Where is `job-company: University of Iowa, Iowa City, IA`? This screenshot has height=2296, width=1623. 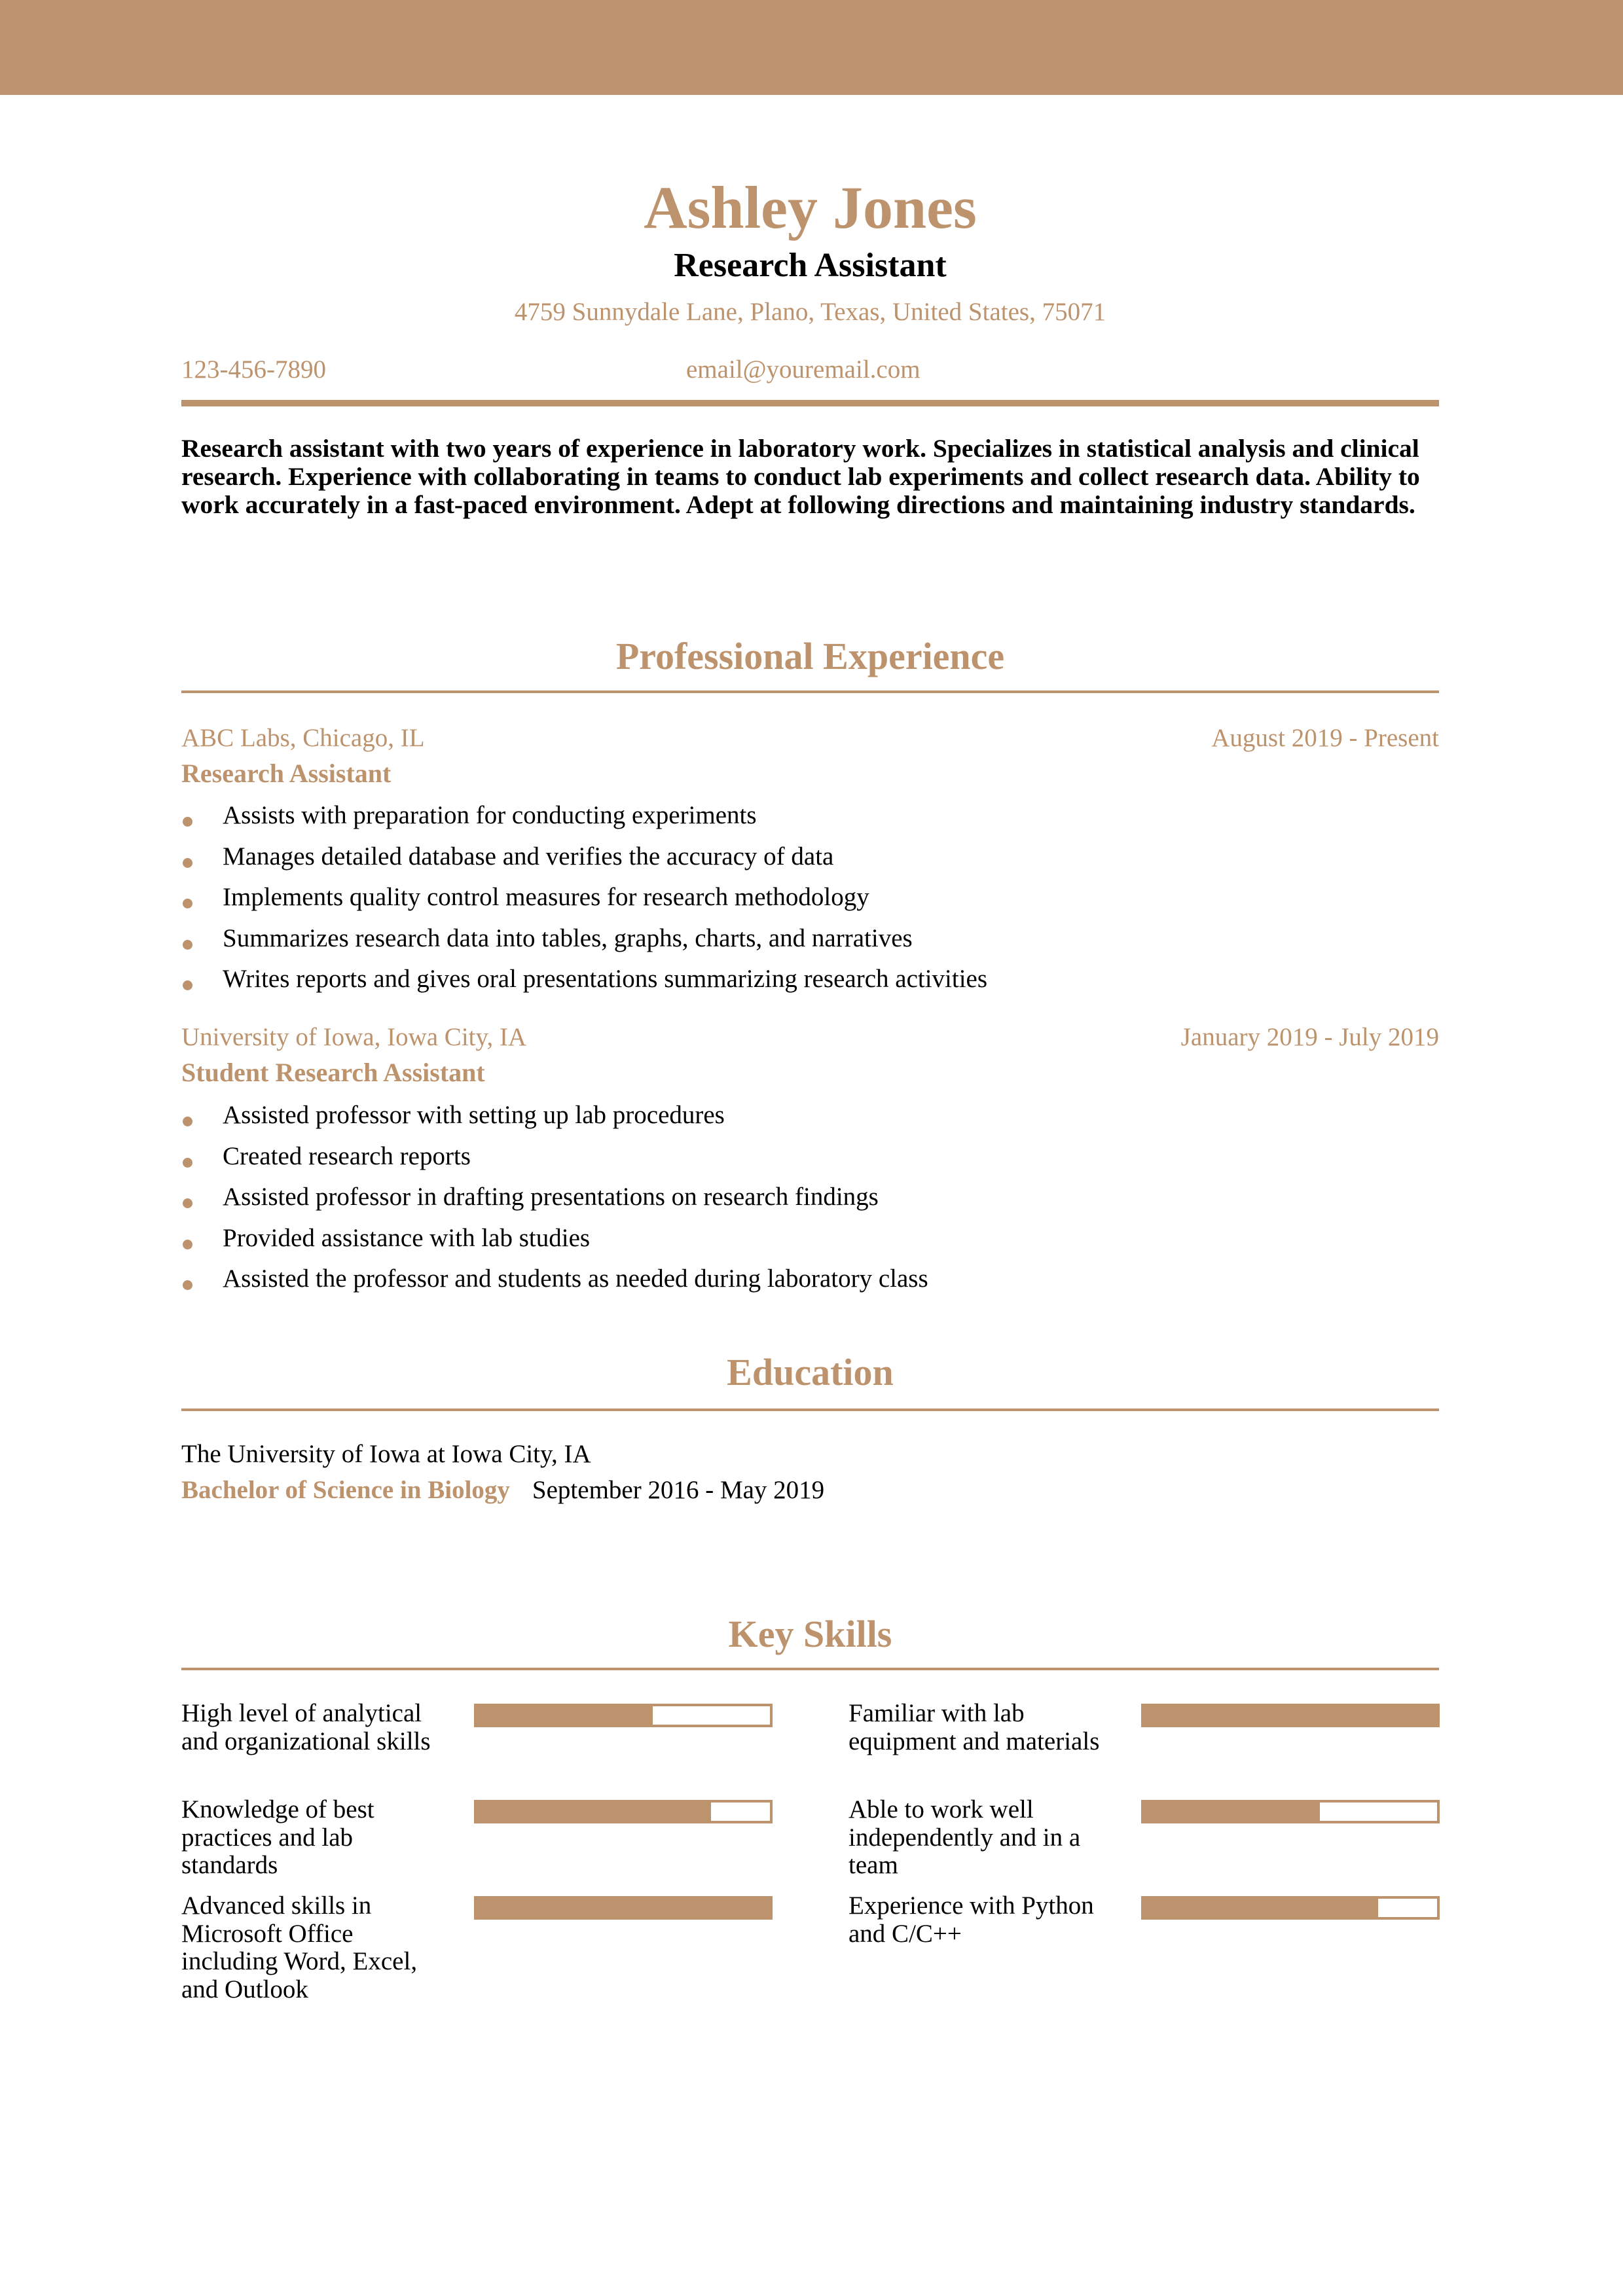 job-company: University of Iowa, Iowa City, IA is located at coordinates (354, 1037).